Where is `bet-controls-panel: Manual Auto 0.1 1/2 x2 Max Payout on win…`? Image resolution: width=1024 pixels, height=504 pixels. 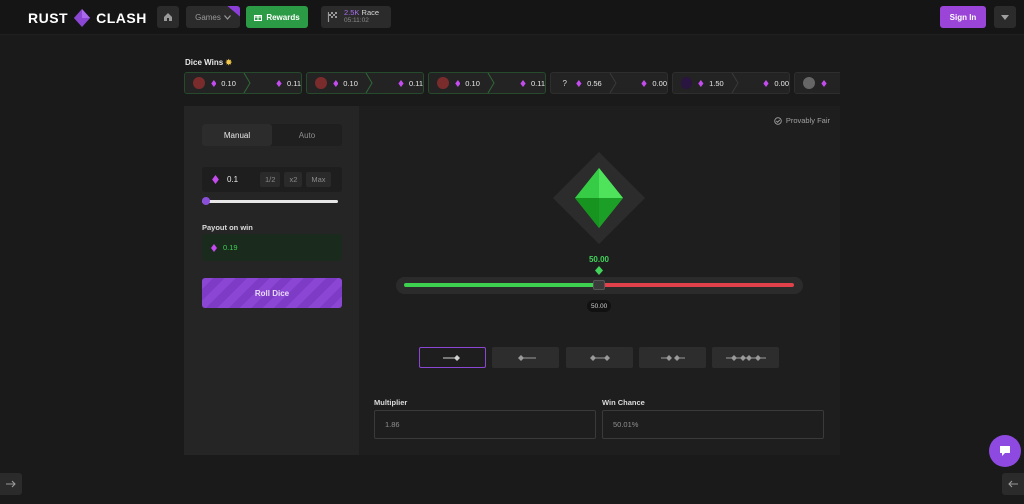 bet-controls-panel: Manual Auto 0.1 1/2 x2 Max Payout on win… is located at coordinates (271, 280).